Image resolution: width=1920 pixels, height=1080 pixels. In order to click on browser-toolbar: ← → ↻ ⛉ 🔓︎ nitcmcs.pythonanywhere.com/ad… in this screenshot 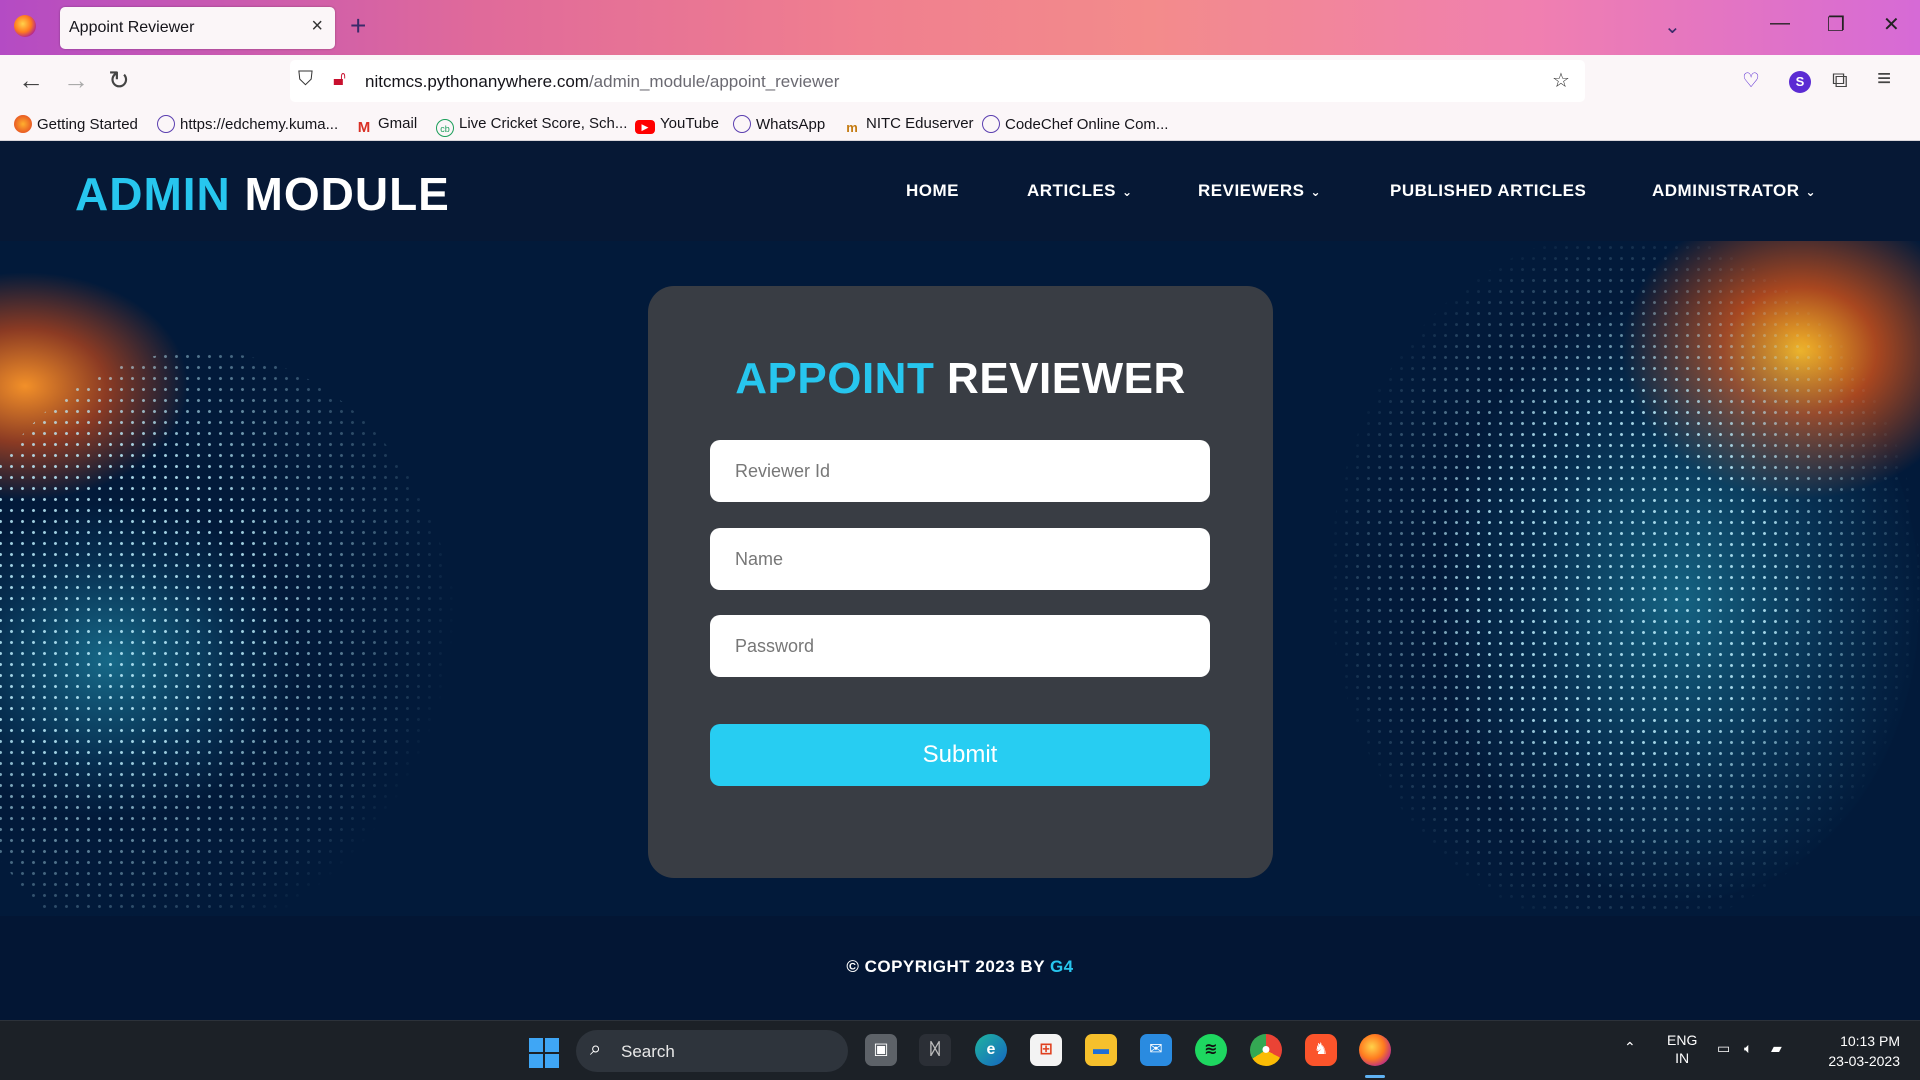, I will do `click(960, 83)`.